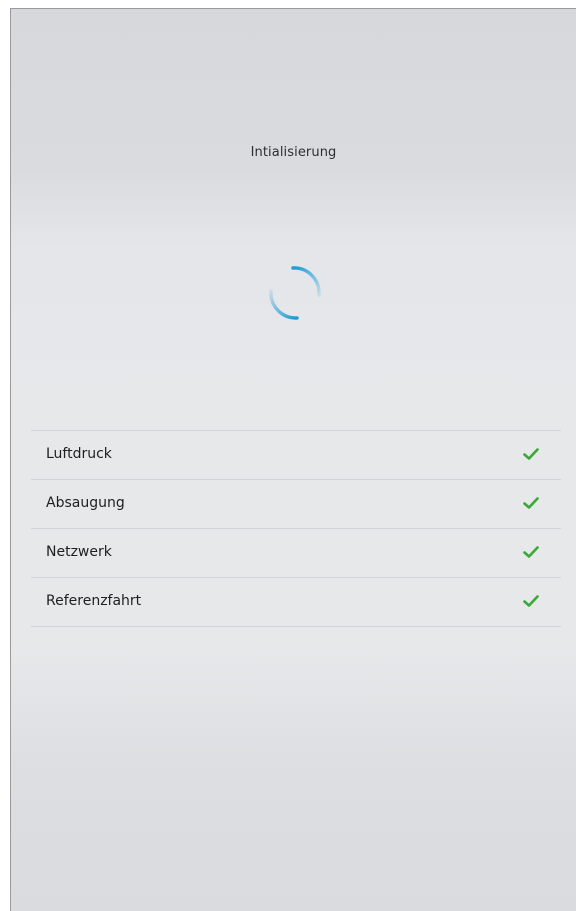 This screenshot has width=576, height=911. Describe the element at coordinates (296, 504) in the screenshot. I see `status-row-absaugung: Absaugung` at that location.